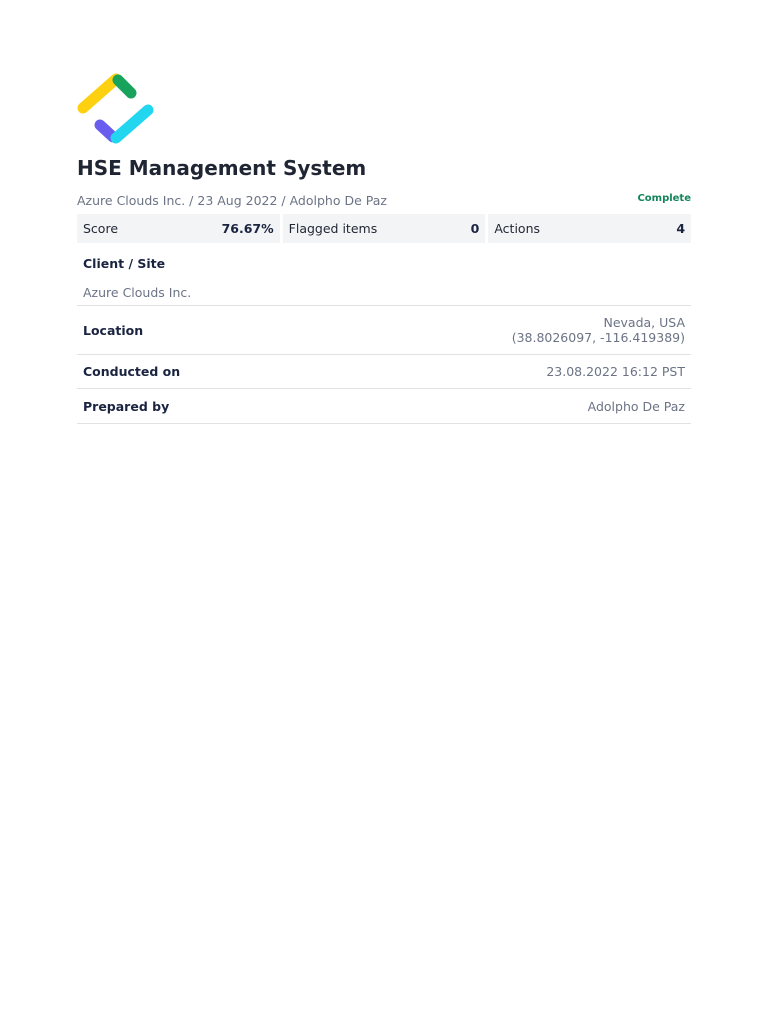 The width and height of the screenshot is (768, 1024). Describe the element at coordinates (222, 168) in the screenshot. I see `page-title: HSE Management System` at that location.